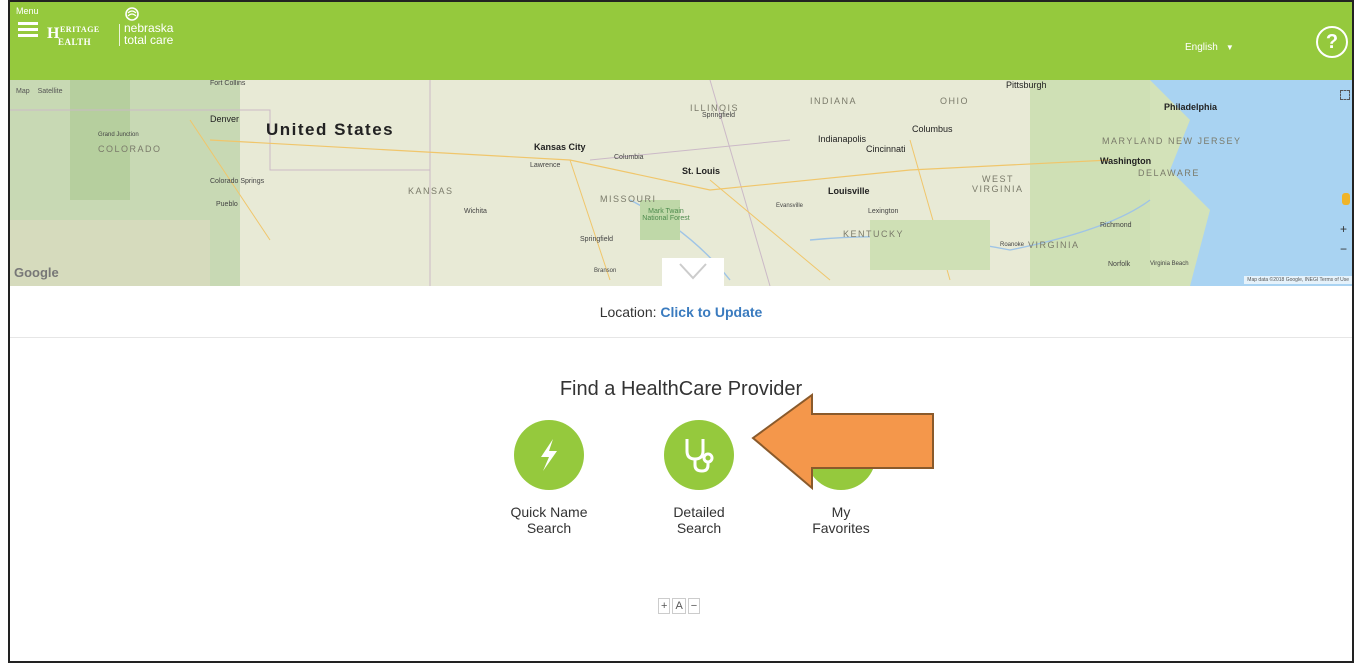  Describe the element at coordinates (73, 36) in the screenshot. I see `heritage-health-logo: HERITAGE EALTH` at that location.